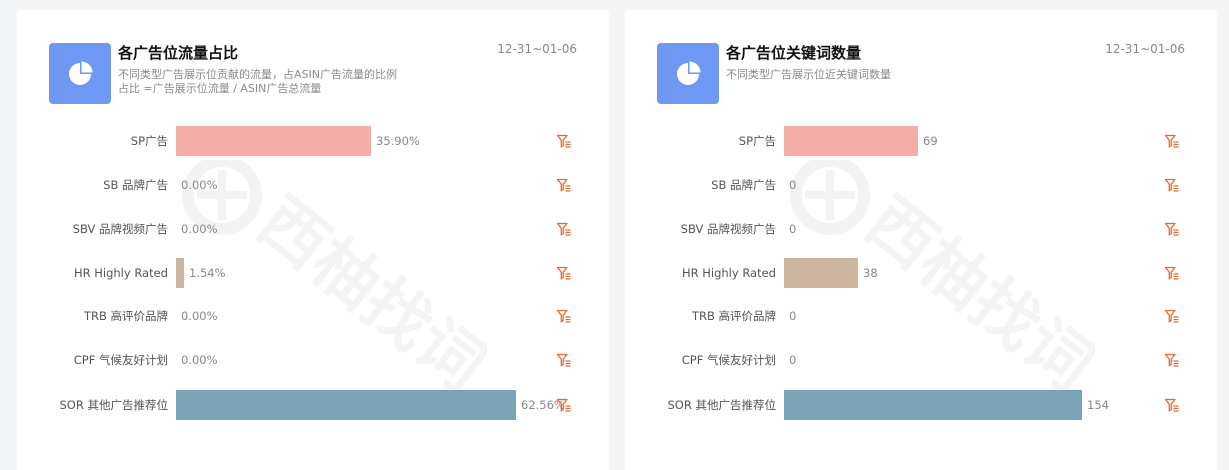 The image size is (1229, 470). Describe the element at coordinates (313, 273) in the screenshot. I see `bar-row: HR Highly Rated 1.54%` at that location.